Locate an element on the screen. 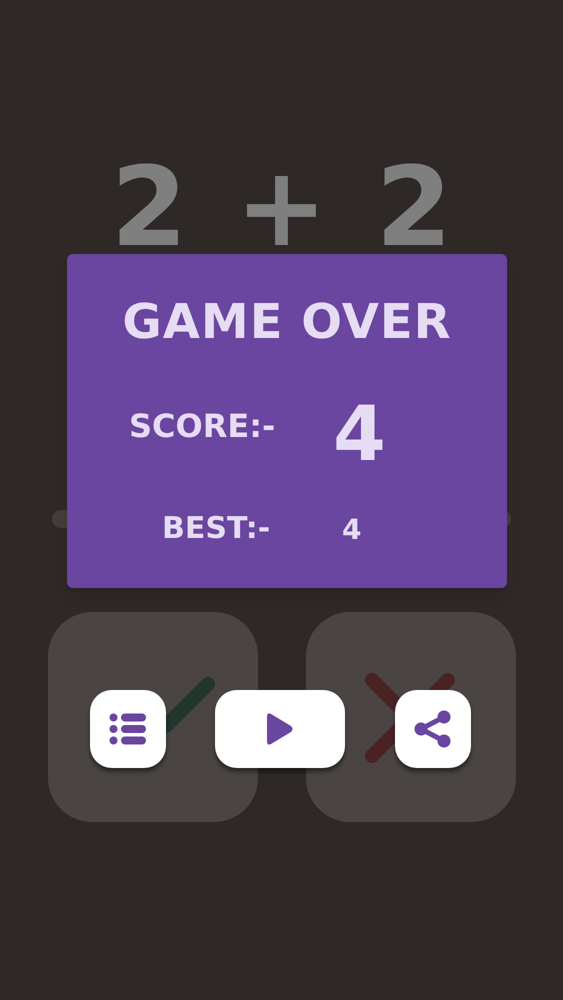 The width and height of the screenshot is (563, 1000). share-icon is located at coordinates (433, 729).